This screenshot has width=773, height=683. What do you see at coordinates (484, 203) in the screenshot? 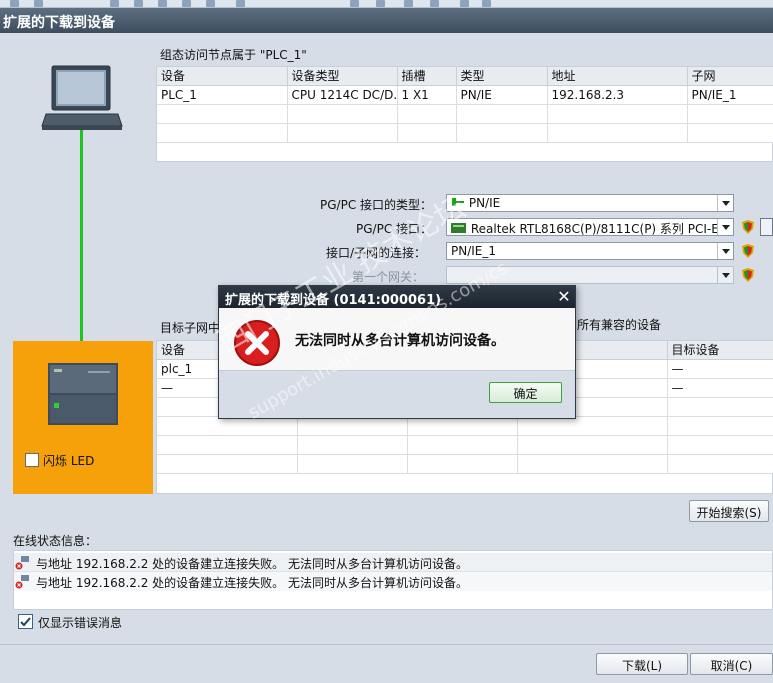
I see `pgpc-type-value: PN/IE` at bounding box center [484, 203].